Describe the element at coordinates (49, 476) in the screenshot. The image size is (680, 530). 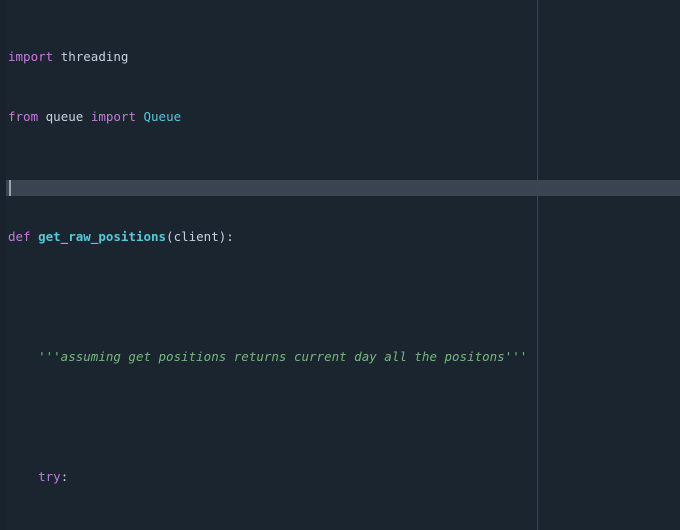
I see `keyword-try: try` at that location.